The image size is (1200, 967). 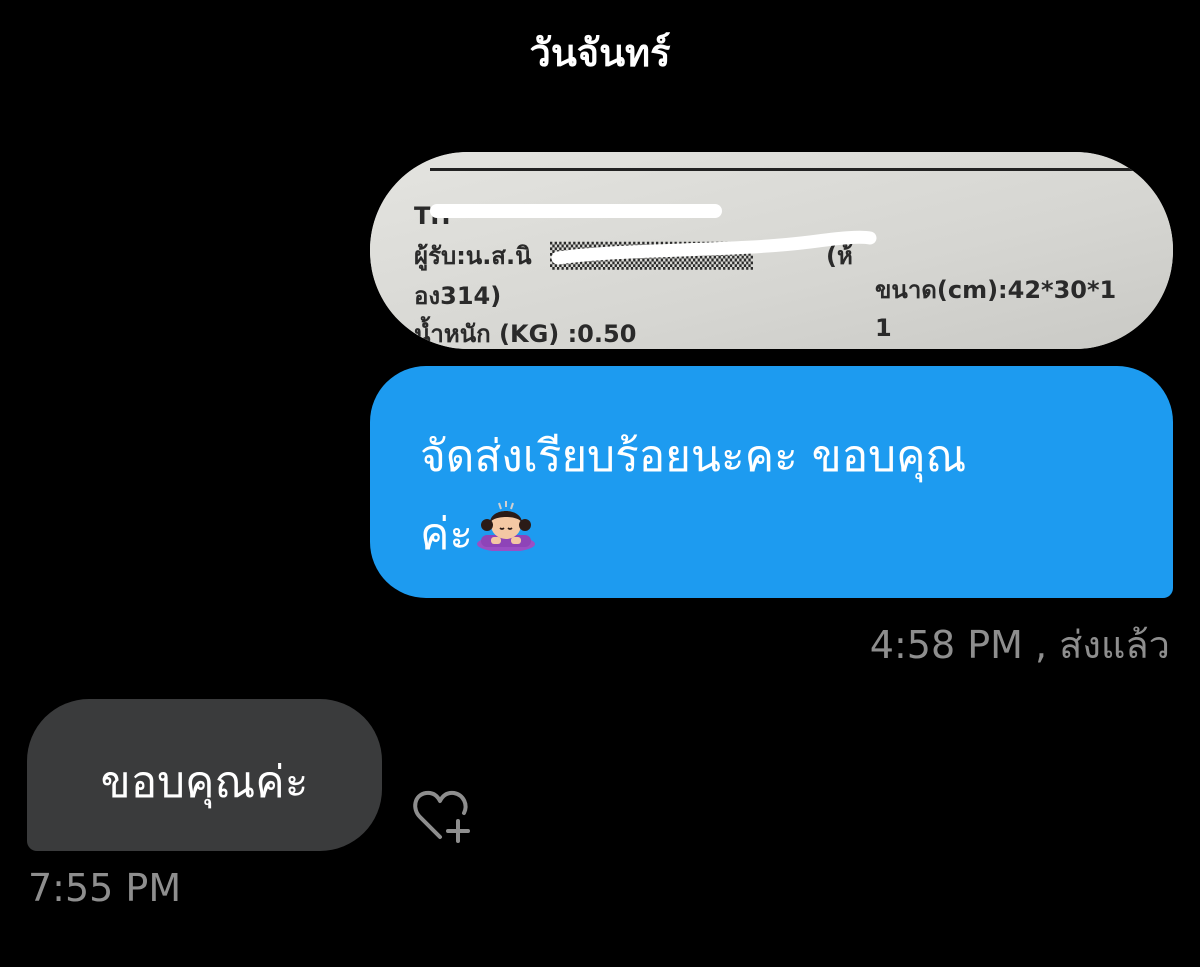 What do you see at coordinates (600, 53) in the screenshot?
I see `day-separator: วันจันทร์` at bounding box center [600, 53].